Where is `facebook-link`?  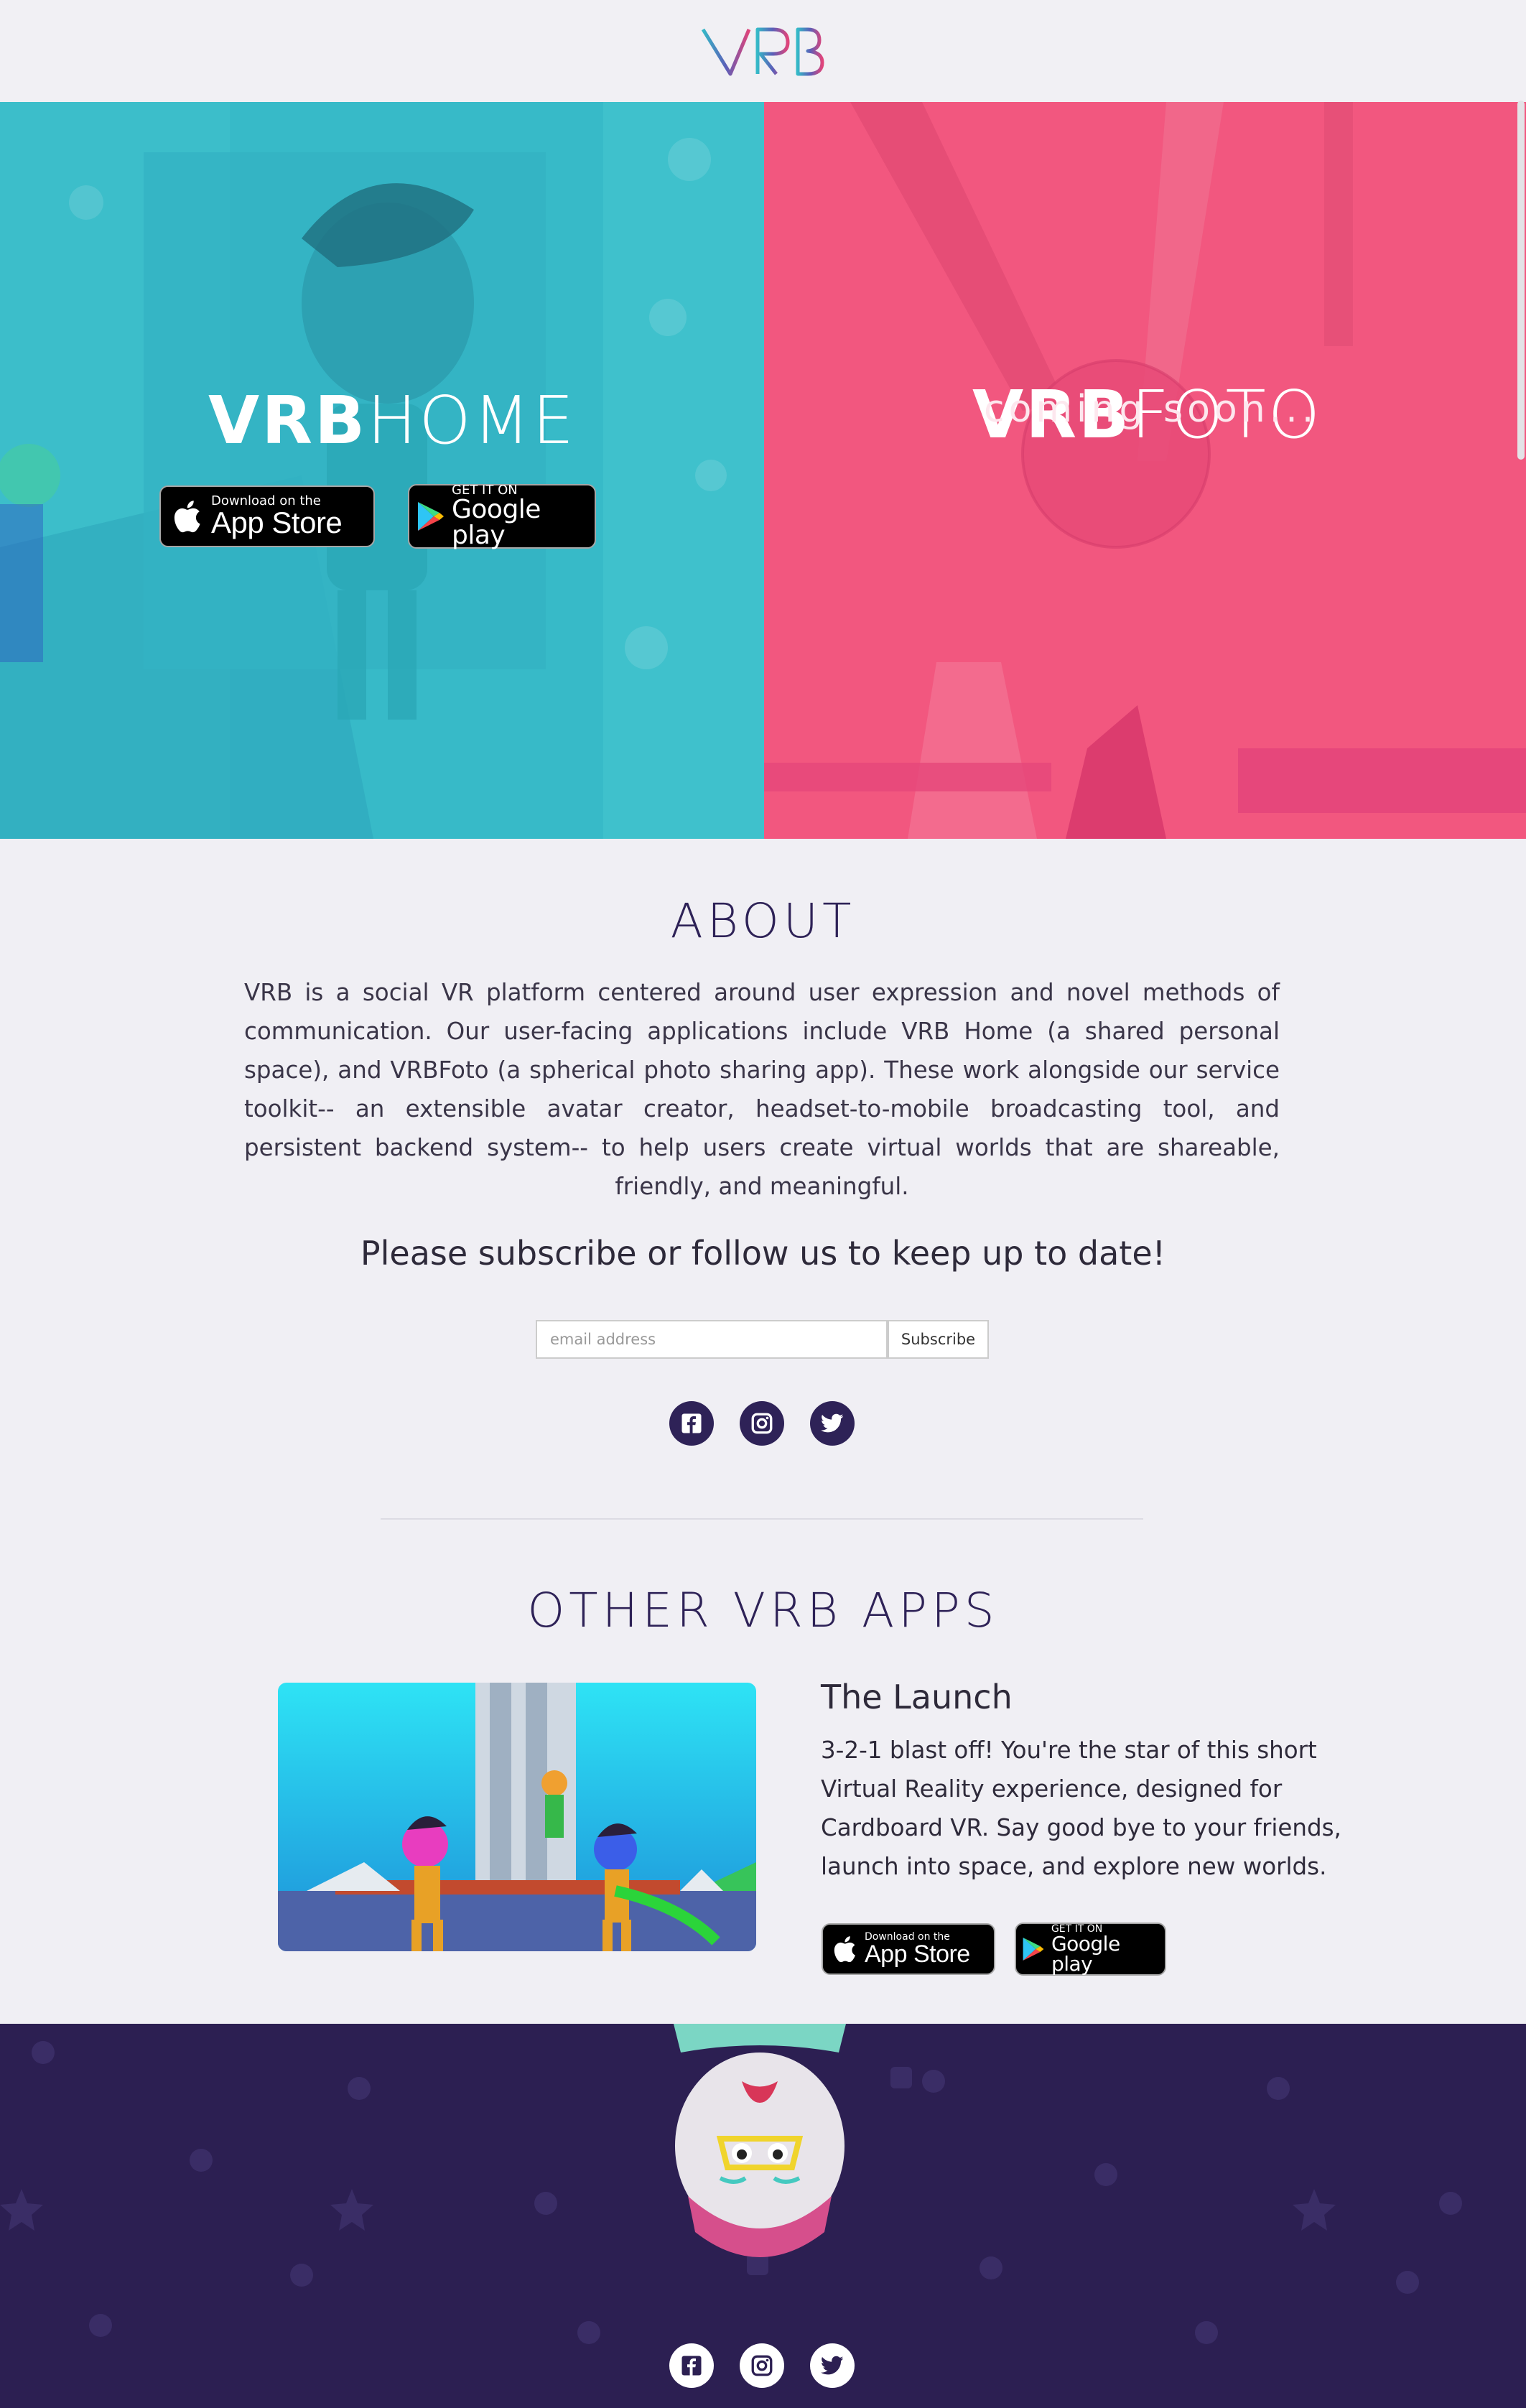
facebook-link is located at coordinates (691, 1423).